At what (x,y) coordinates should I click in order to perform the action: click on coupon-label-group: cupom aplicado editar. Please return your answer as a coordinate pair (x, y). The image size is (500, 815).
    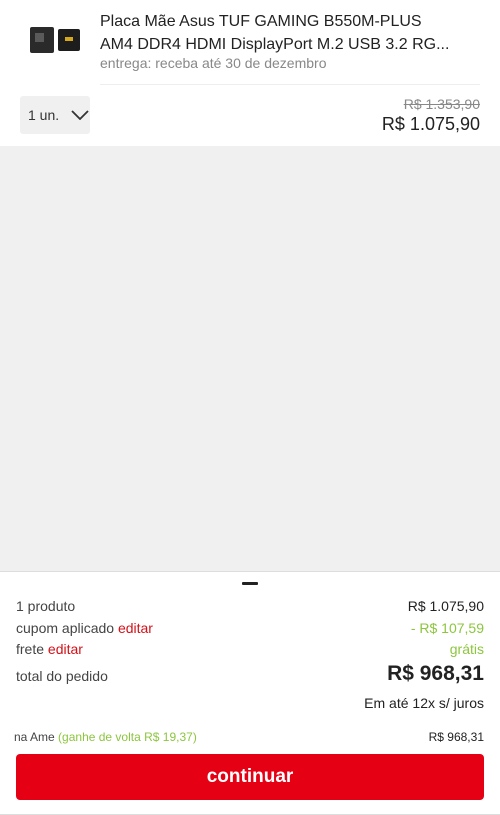
    Looking at the image, I should click on (84, 628).